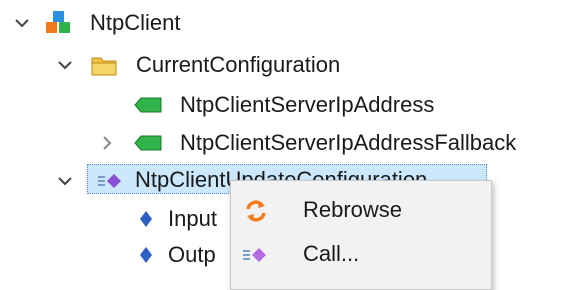 The width and height of the screenshot is (577, 290). Describe the element at coordinates (192, 218) in the screenshot. I see `tree-node-label: Input` at that location.